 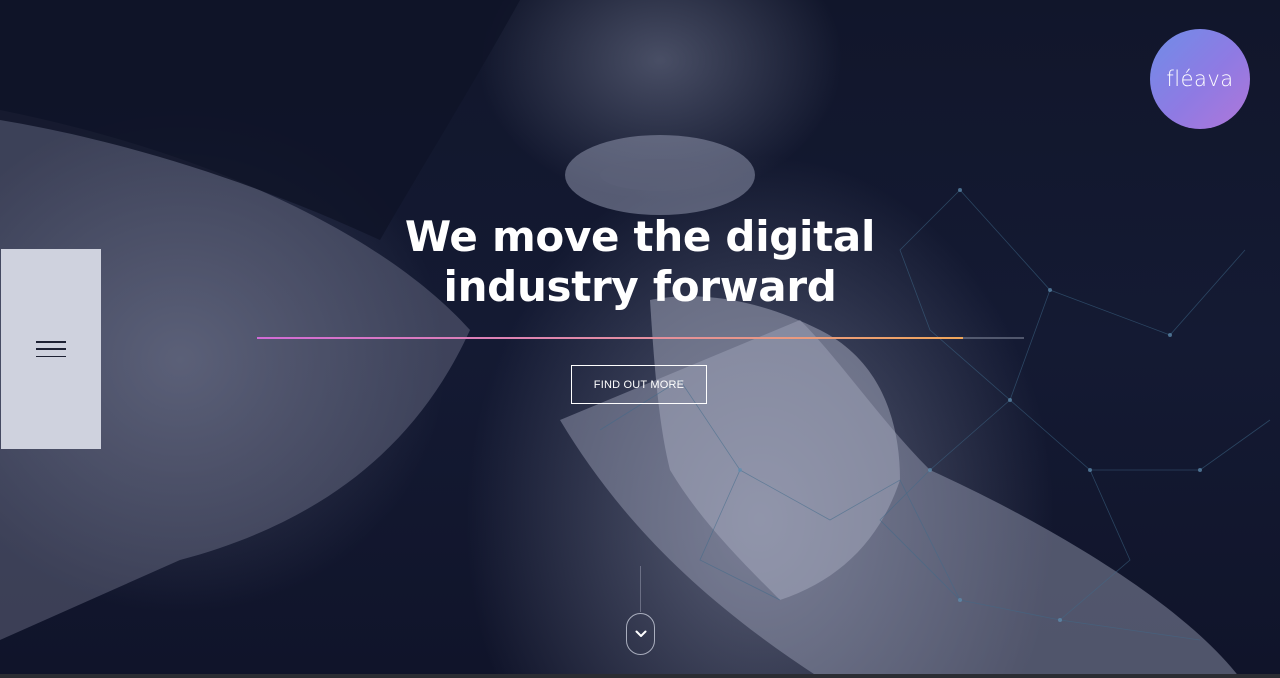 I want to click on find-out-more-button: FIND OUT MORE, so click(x=639, y=384).